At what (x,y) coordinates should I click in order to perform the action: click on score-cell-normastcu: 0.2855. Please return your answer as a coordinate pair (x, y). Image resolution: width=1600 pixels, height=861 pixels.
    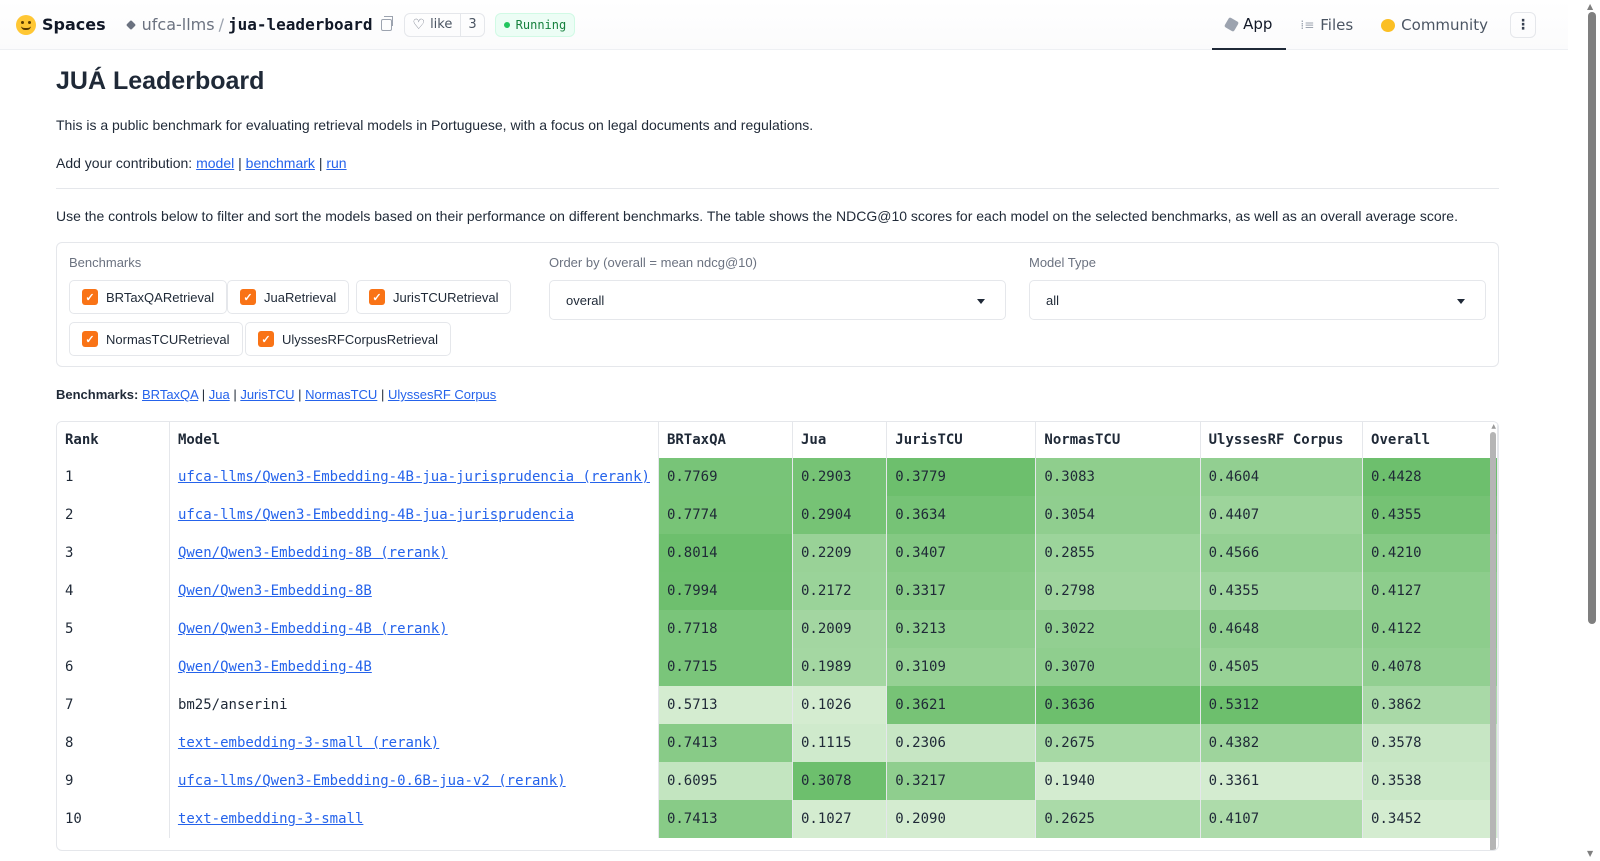
    Looking at the image, I should click on (1118, 553).